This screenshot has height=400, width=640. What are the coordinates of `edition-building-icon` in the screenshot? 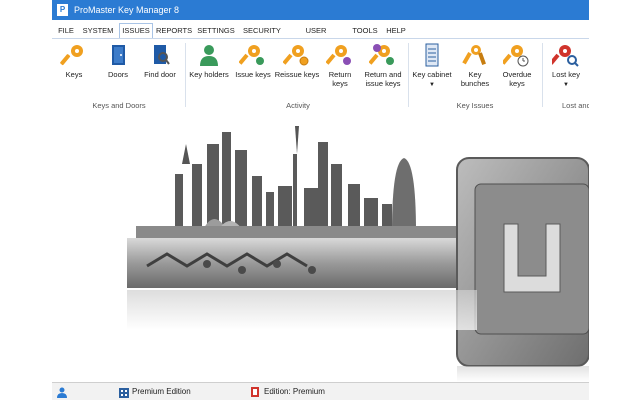 It's located at (124, 392).